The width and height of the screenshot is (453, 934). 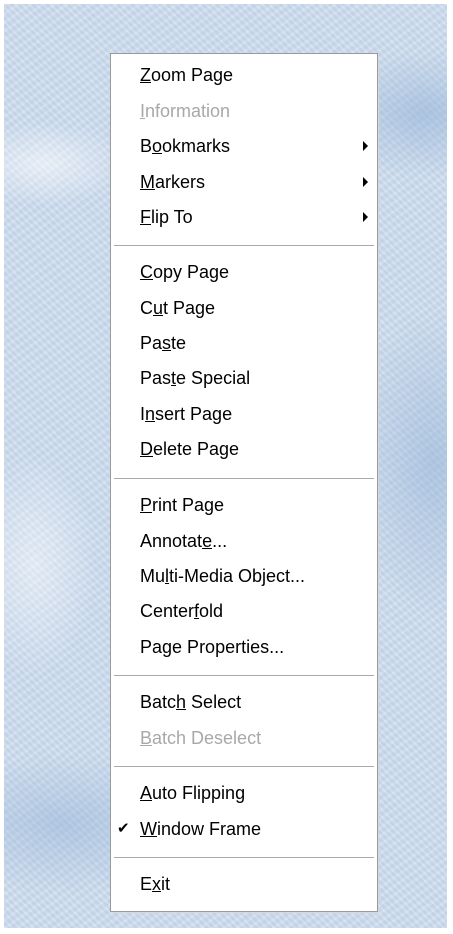 What do you see at coordinates (193, 793) in the screenshot?
I see `menu-item-label: Auto Flipping` at bounding box center [193, 793].